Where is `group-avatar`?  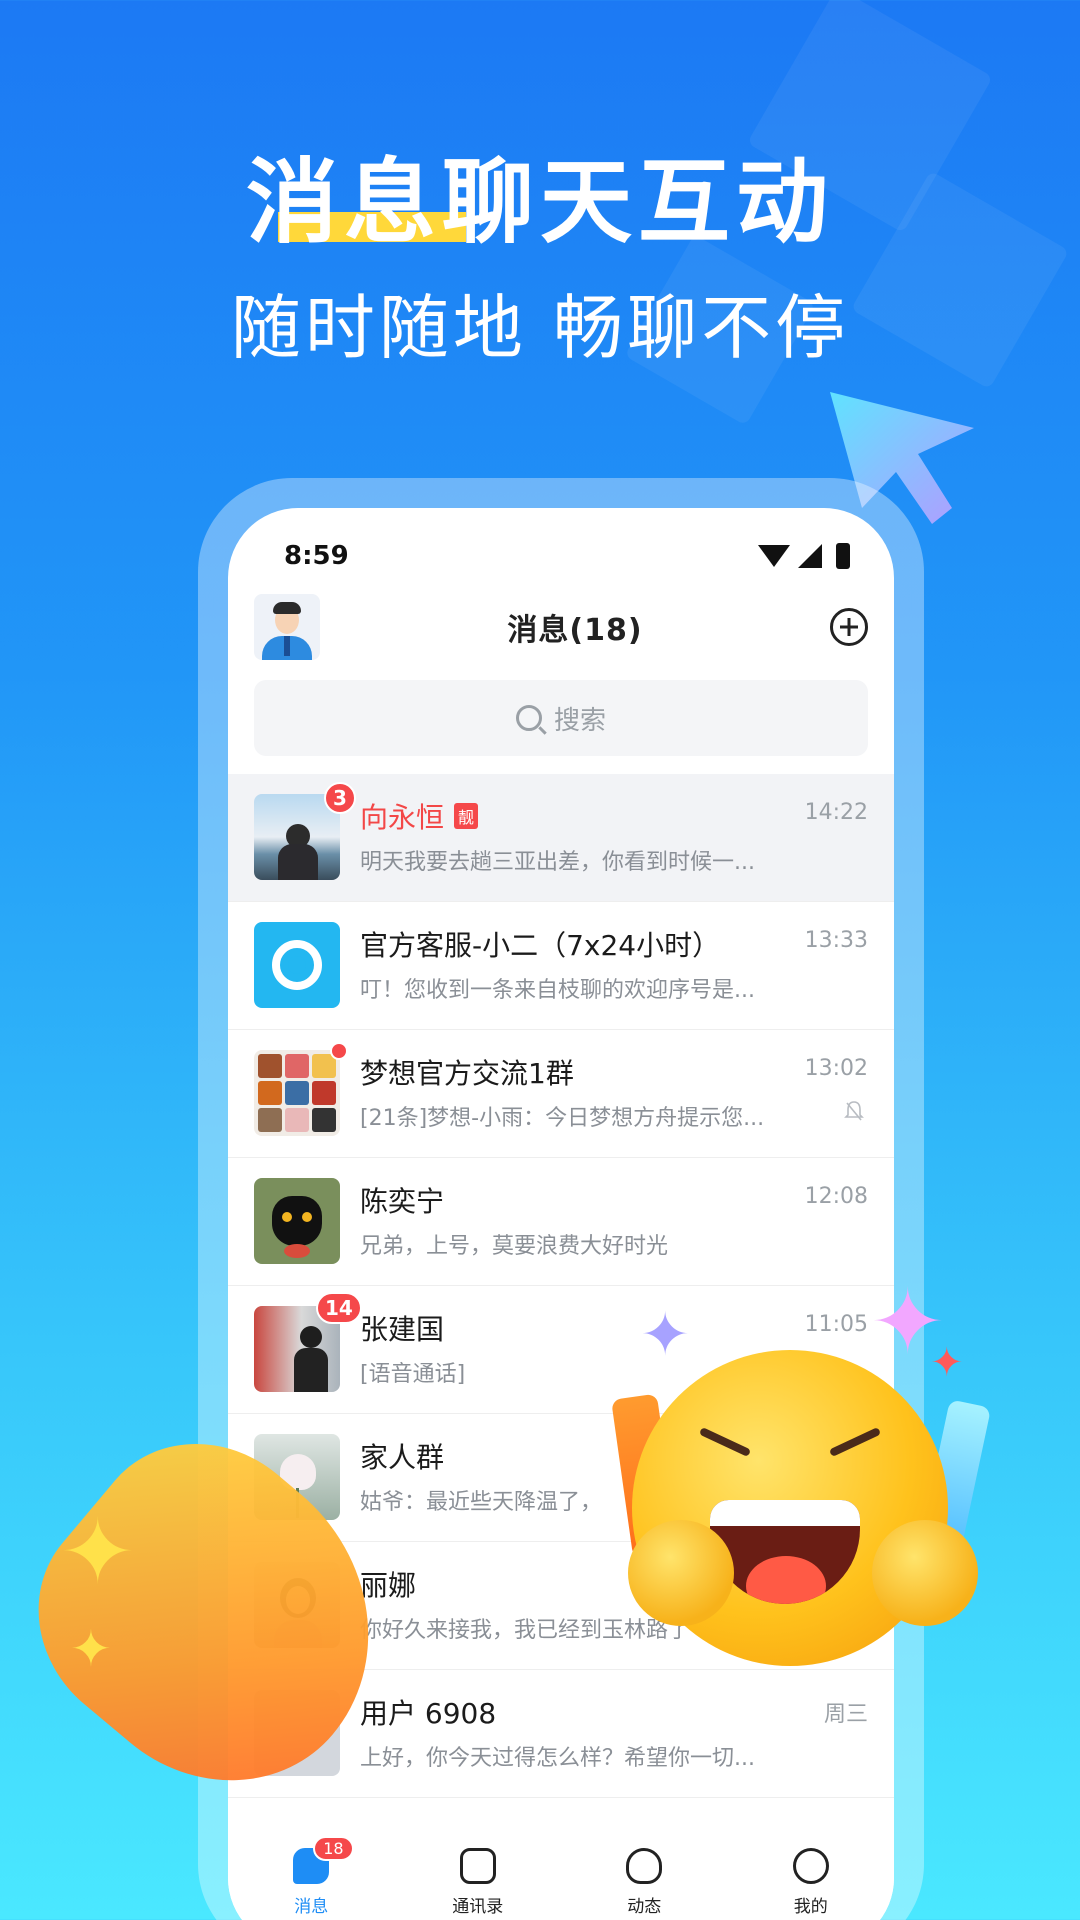
group-avatar is located at coordinates (297, 1093).